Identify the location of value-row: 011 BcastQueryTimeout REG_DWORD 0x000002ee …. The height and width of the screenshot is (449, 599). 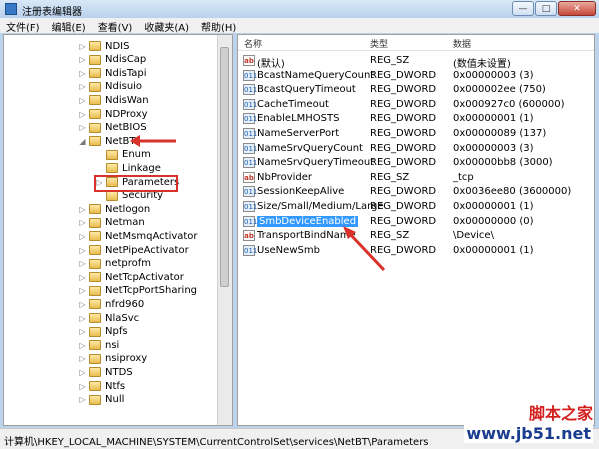
(410, 90).